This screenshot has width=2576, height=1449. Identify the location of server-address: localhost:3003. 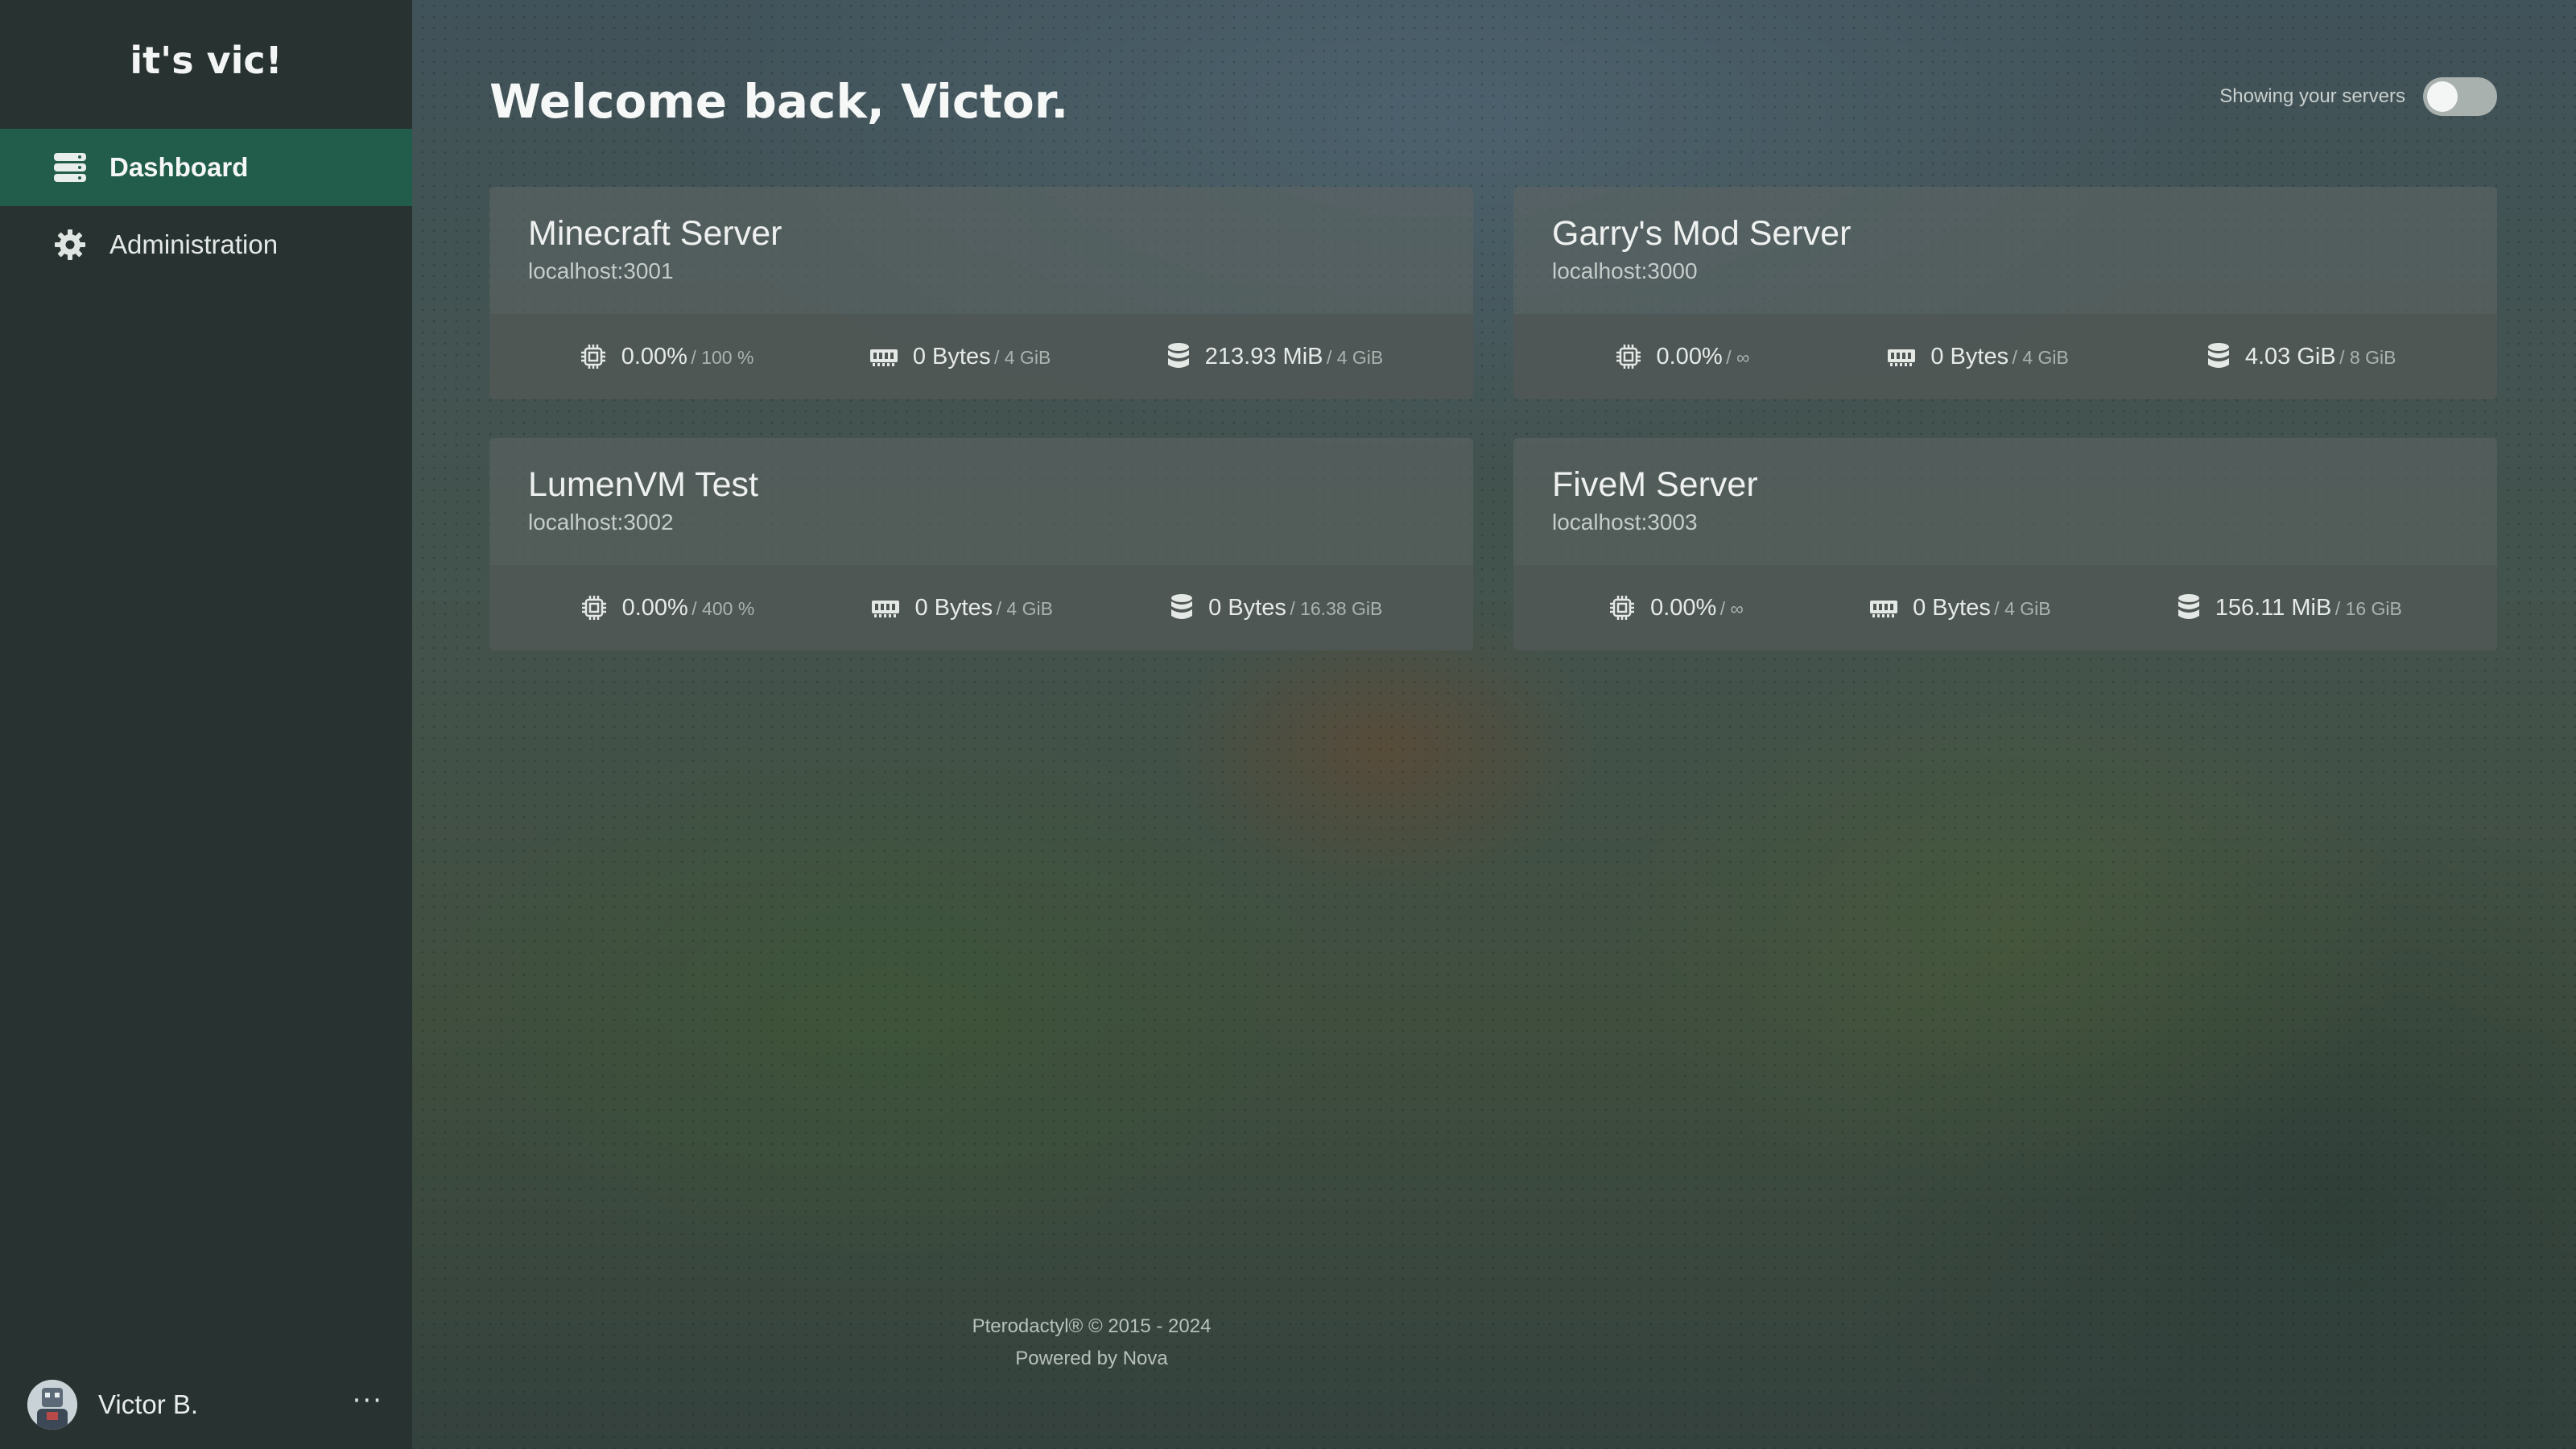
(1625, 522).